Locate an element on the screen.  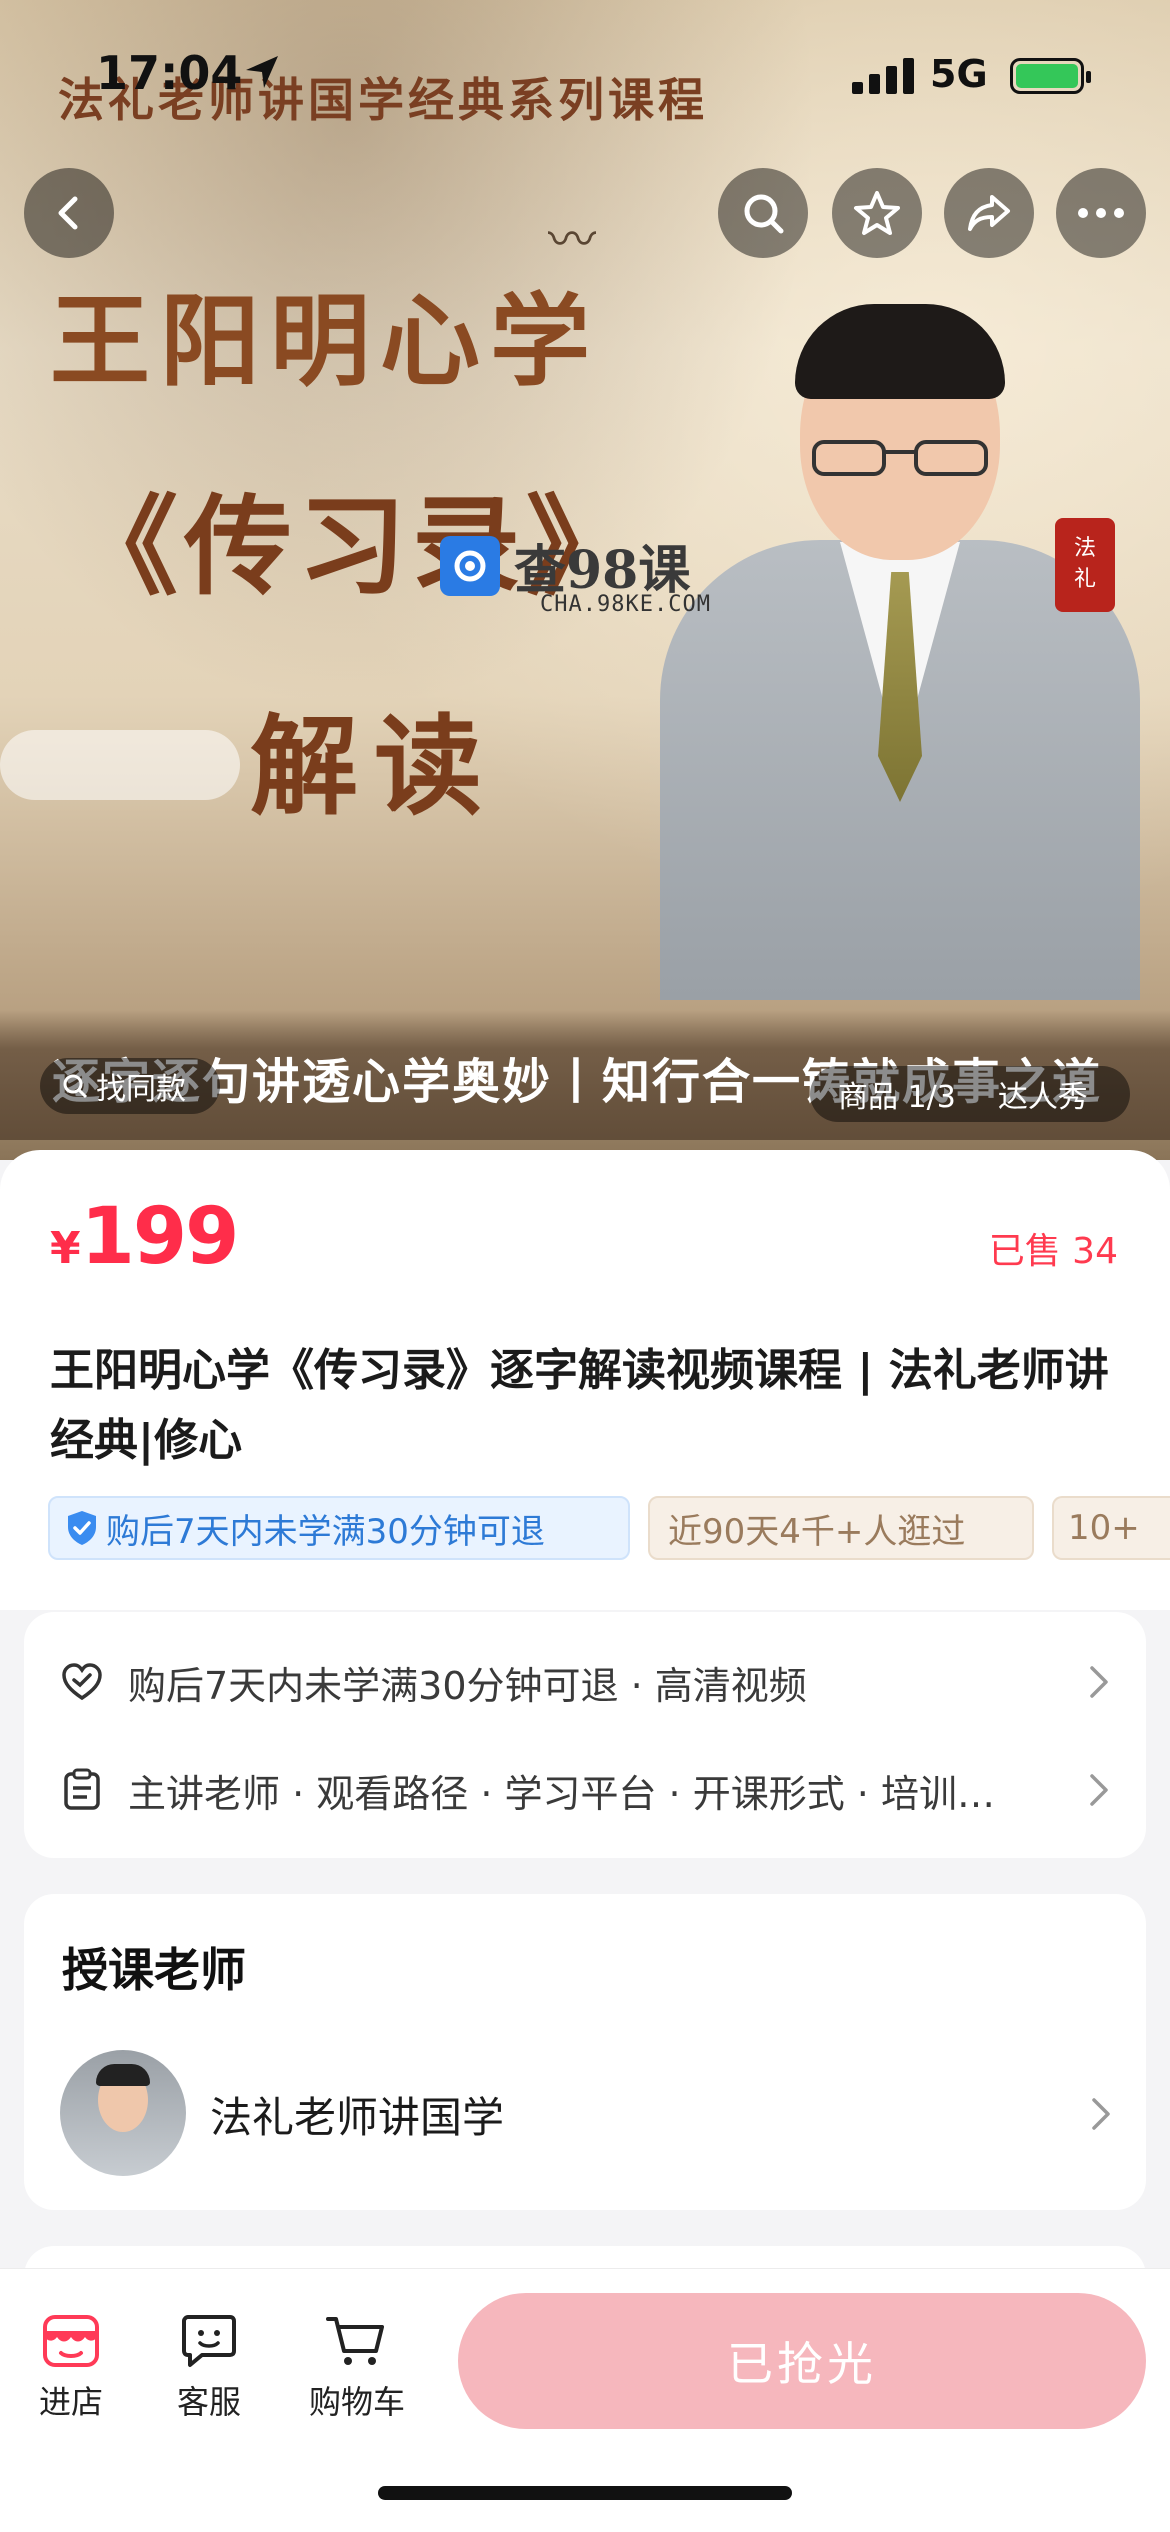
cellular-signal-icon is located at coordinates (883, 76).